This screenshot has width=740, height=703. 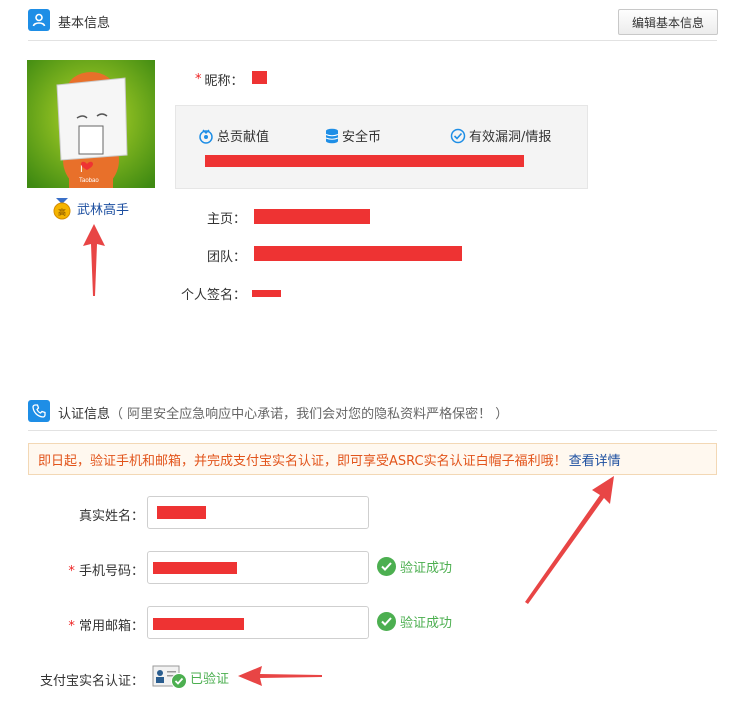 I want to click on homepage-label: 主页：, so click(x=226, y=219).